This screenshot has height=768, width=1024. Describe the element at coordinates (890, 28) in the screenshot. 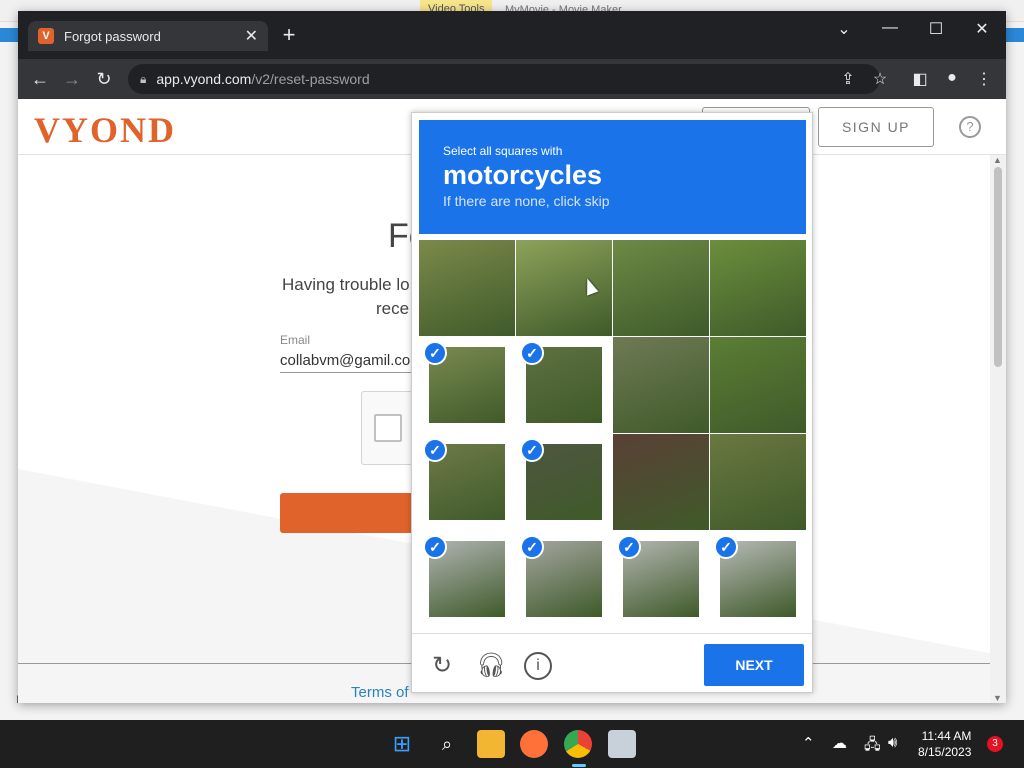

I see `minimize-button: —` at that location.